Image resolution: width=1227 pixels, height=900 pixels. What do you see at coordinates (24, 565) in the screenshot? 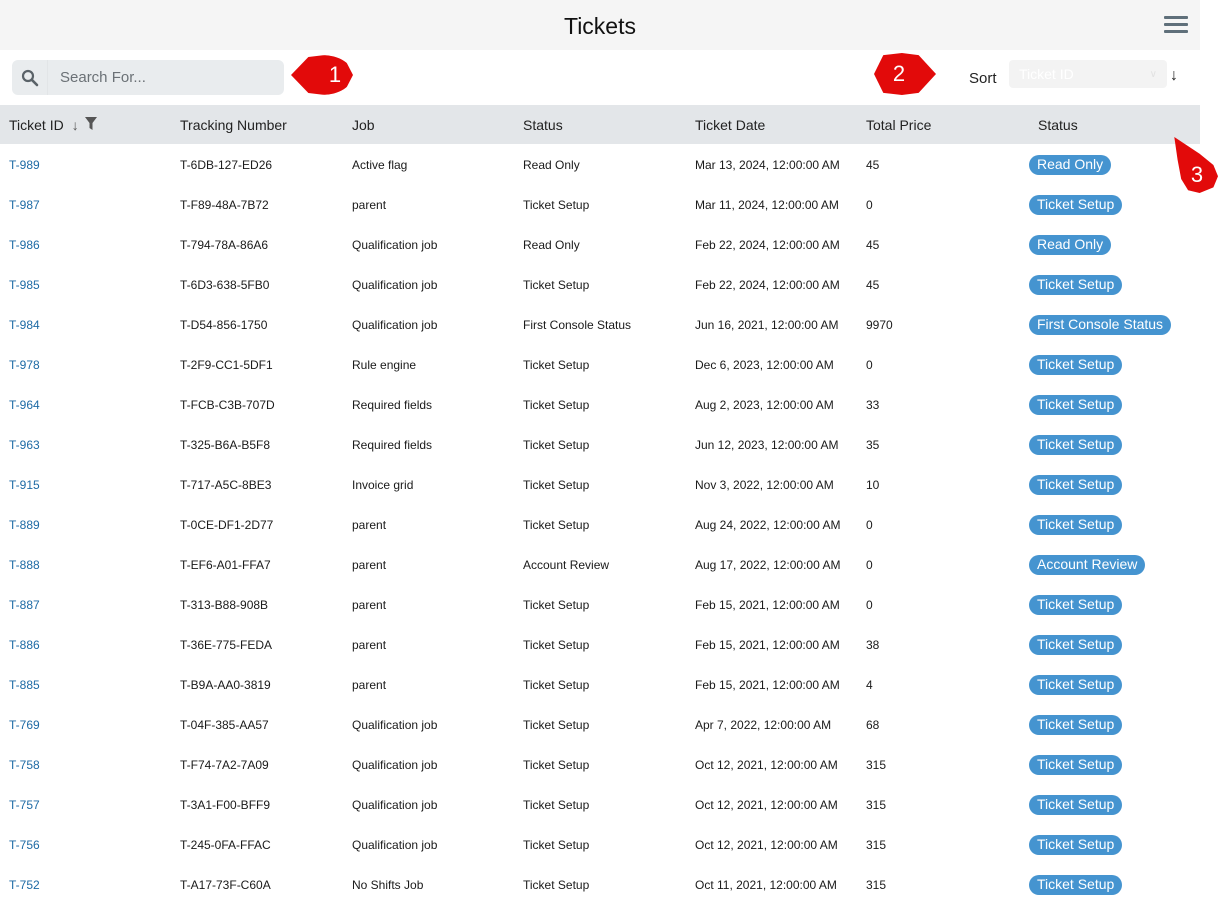
I see `ticket-id-link: T-888` at bounding box center [24, 565].